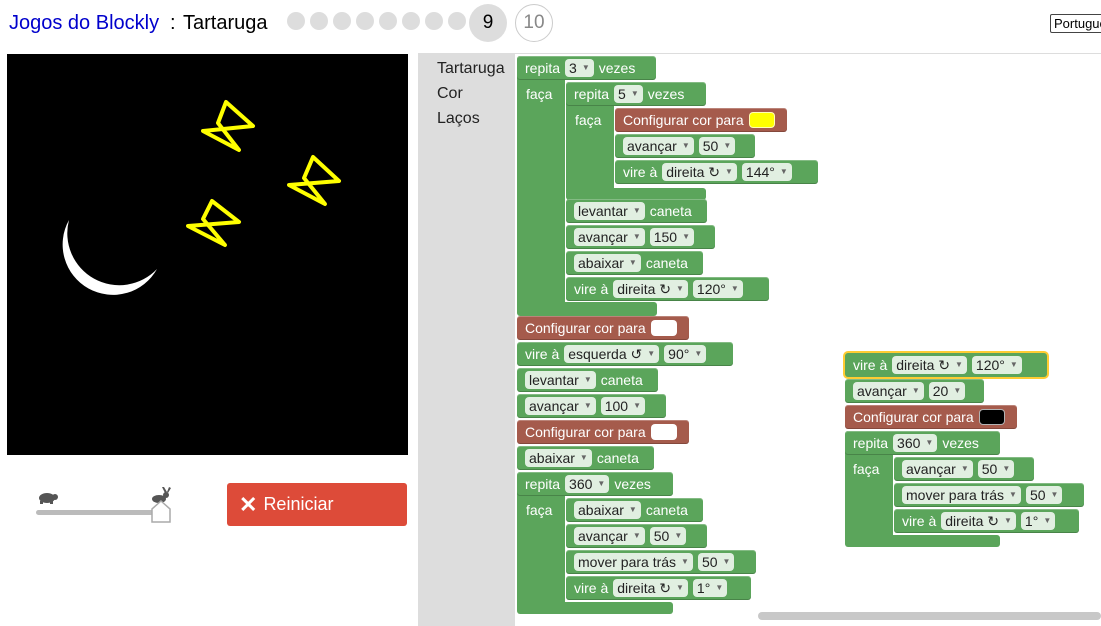 This screenshot has width=1101, height=626. I want to click on turn-block-selected: vire à direita ↻ ▼ 120° ▼, so click(946, 365).